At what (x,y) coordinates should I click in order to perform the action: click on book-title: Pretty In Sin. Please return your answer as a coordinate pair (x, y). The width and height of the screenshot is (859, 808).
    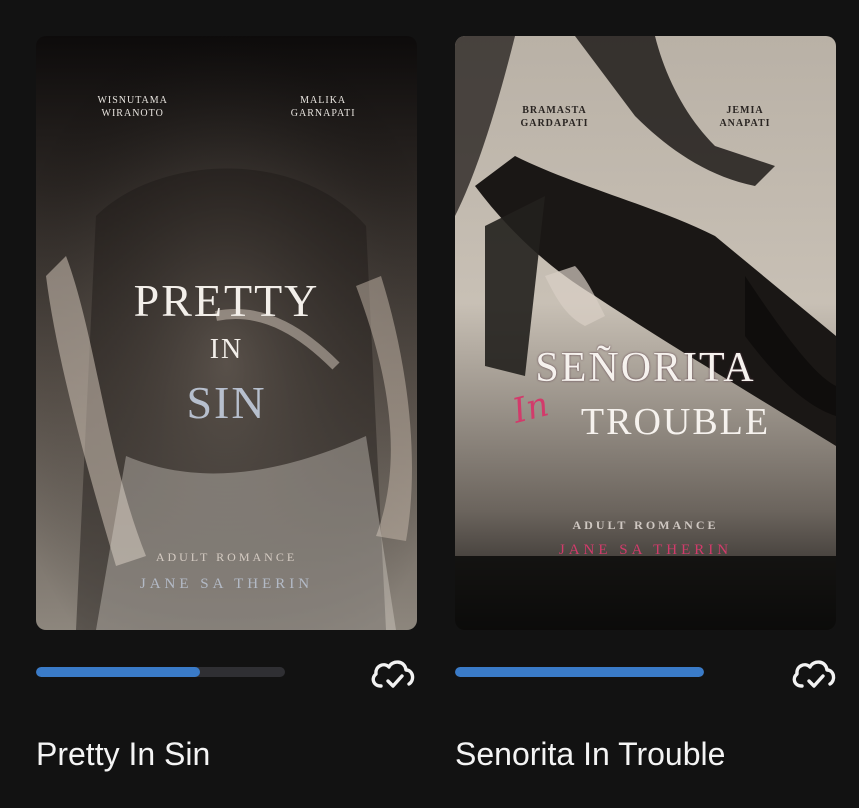
    Looking at the image, I should click on (226, 754).